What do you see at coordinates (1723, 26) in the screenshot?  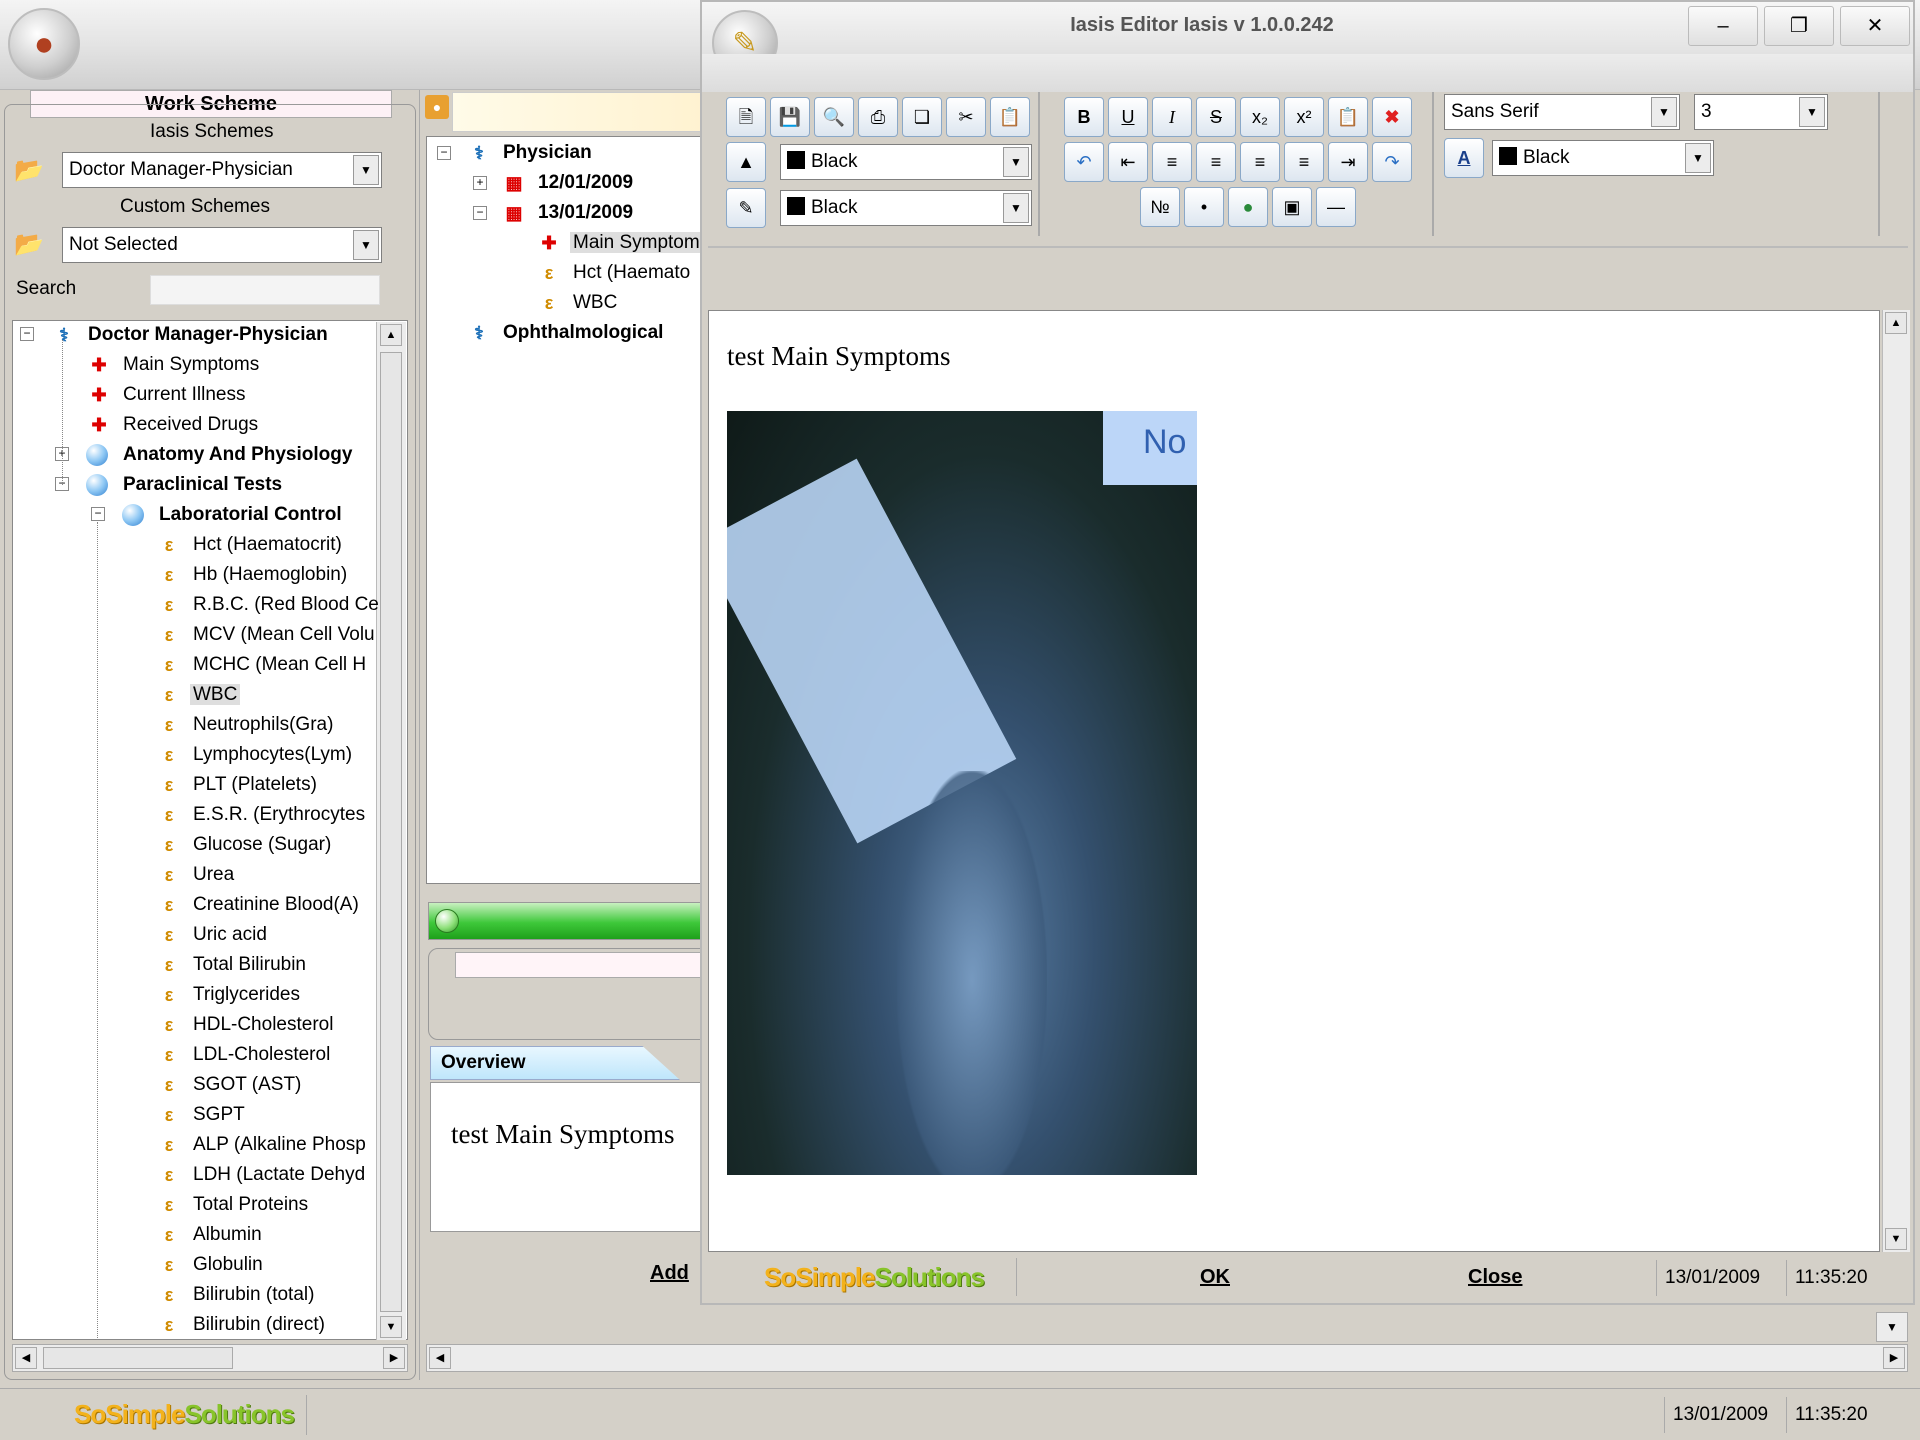 I see `minimize-button: –` at bounding box center [1723, 26].